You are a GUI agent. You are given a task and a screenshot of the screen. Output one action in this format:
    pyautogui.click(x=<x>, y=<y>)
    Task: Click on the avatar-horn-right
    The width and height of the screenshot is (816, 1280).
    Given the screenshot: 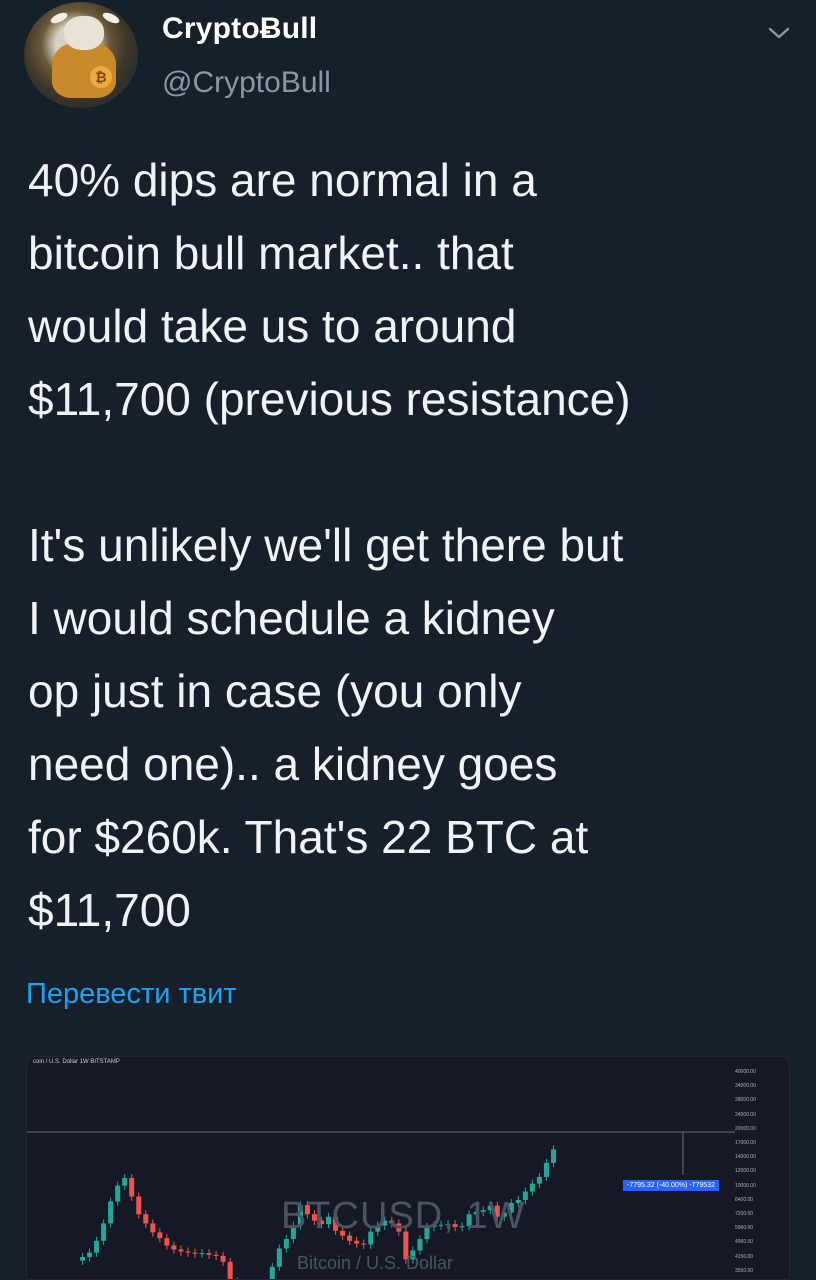 What is the action you would take?
    pyautogui.click(x=111, y=18)
    